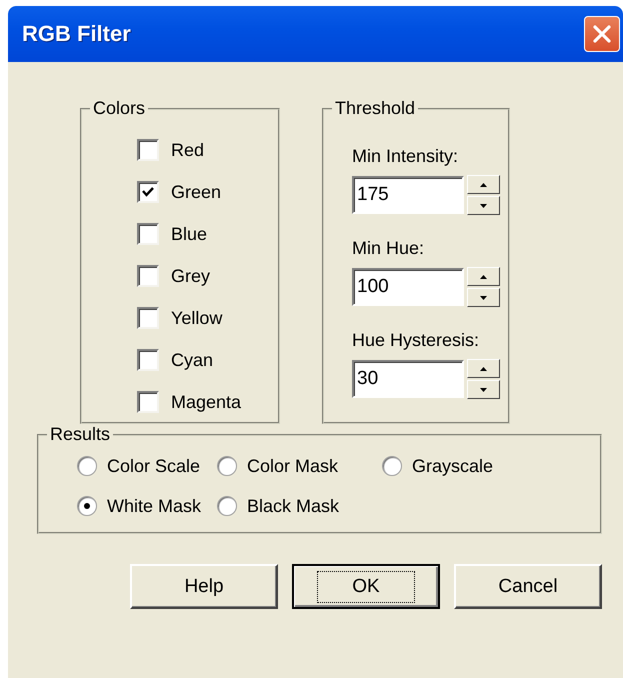  Describe the element at coordinates (366, 586) in the screenshot. I see `ok-button: OK` at that location.